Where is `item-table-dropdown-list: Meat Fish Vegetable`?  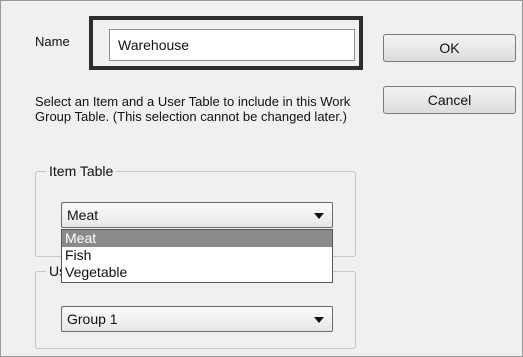 item-table-dropdown-list: Meat Fish Vegetable is located at coordinates (197, 256).